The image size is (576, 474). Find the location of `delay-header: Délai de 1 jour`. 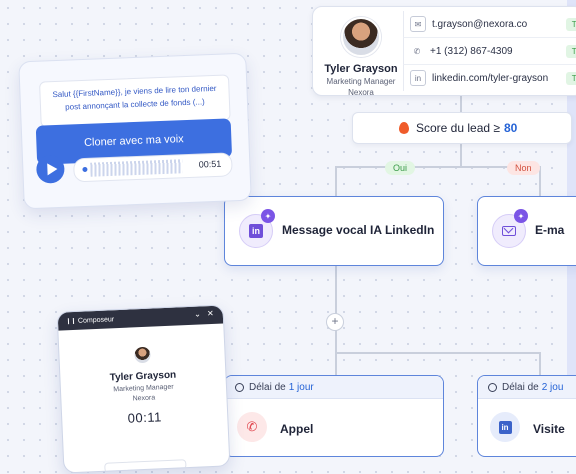

delay-header: Délai de 1 jour is located at coordinates (334, 387).